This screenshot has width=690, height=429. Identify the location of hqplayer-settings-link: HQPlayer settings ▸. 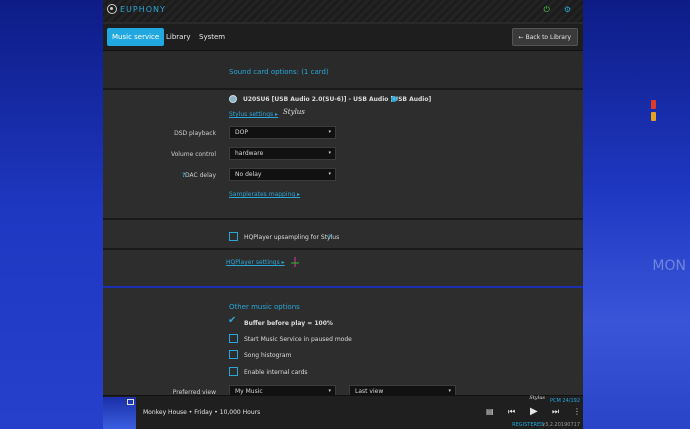
(255, 262).